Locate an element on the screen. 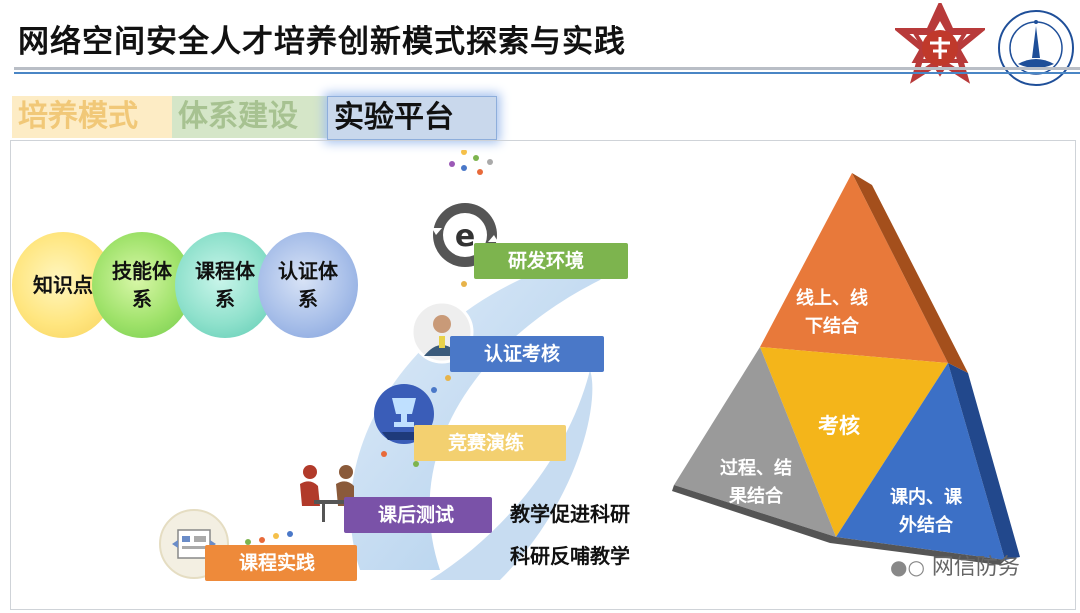  pyramid-center-label: 考核 is located at coordinates (839, 426).